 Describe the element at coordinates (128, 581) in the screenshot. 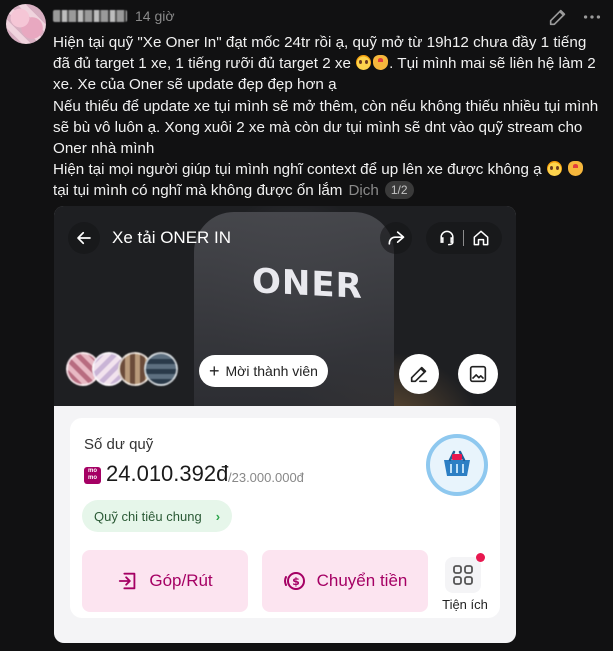

I see `deposit-icon` at that location.